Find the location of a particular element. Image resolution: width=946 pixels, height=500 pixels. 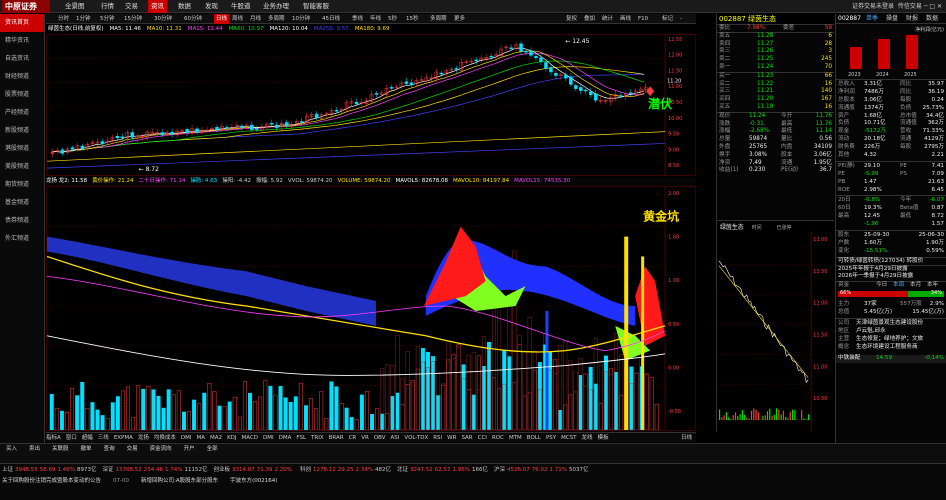

indicator-tab-16: BRAR is located at coordinates (336, 438).